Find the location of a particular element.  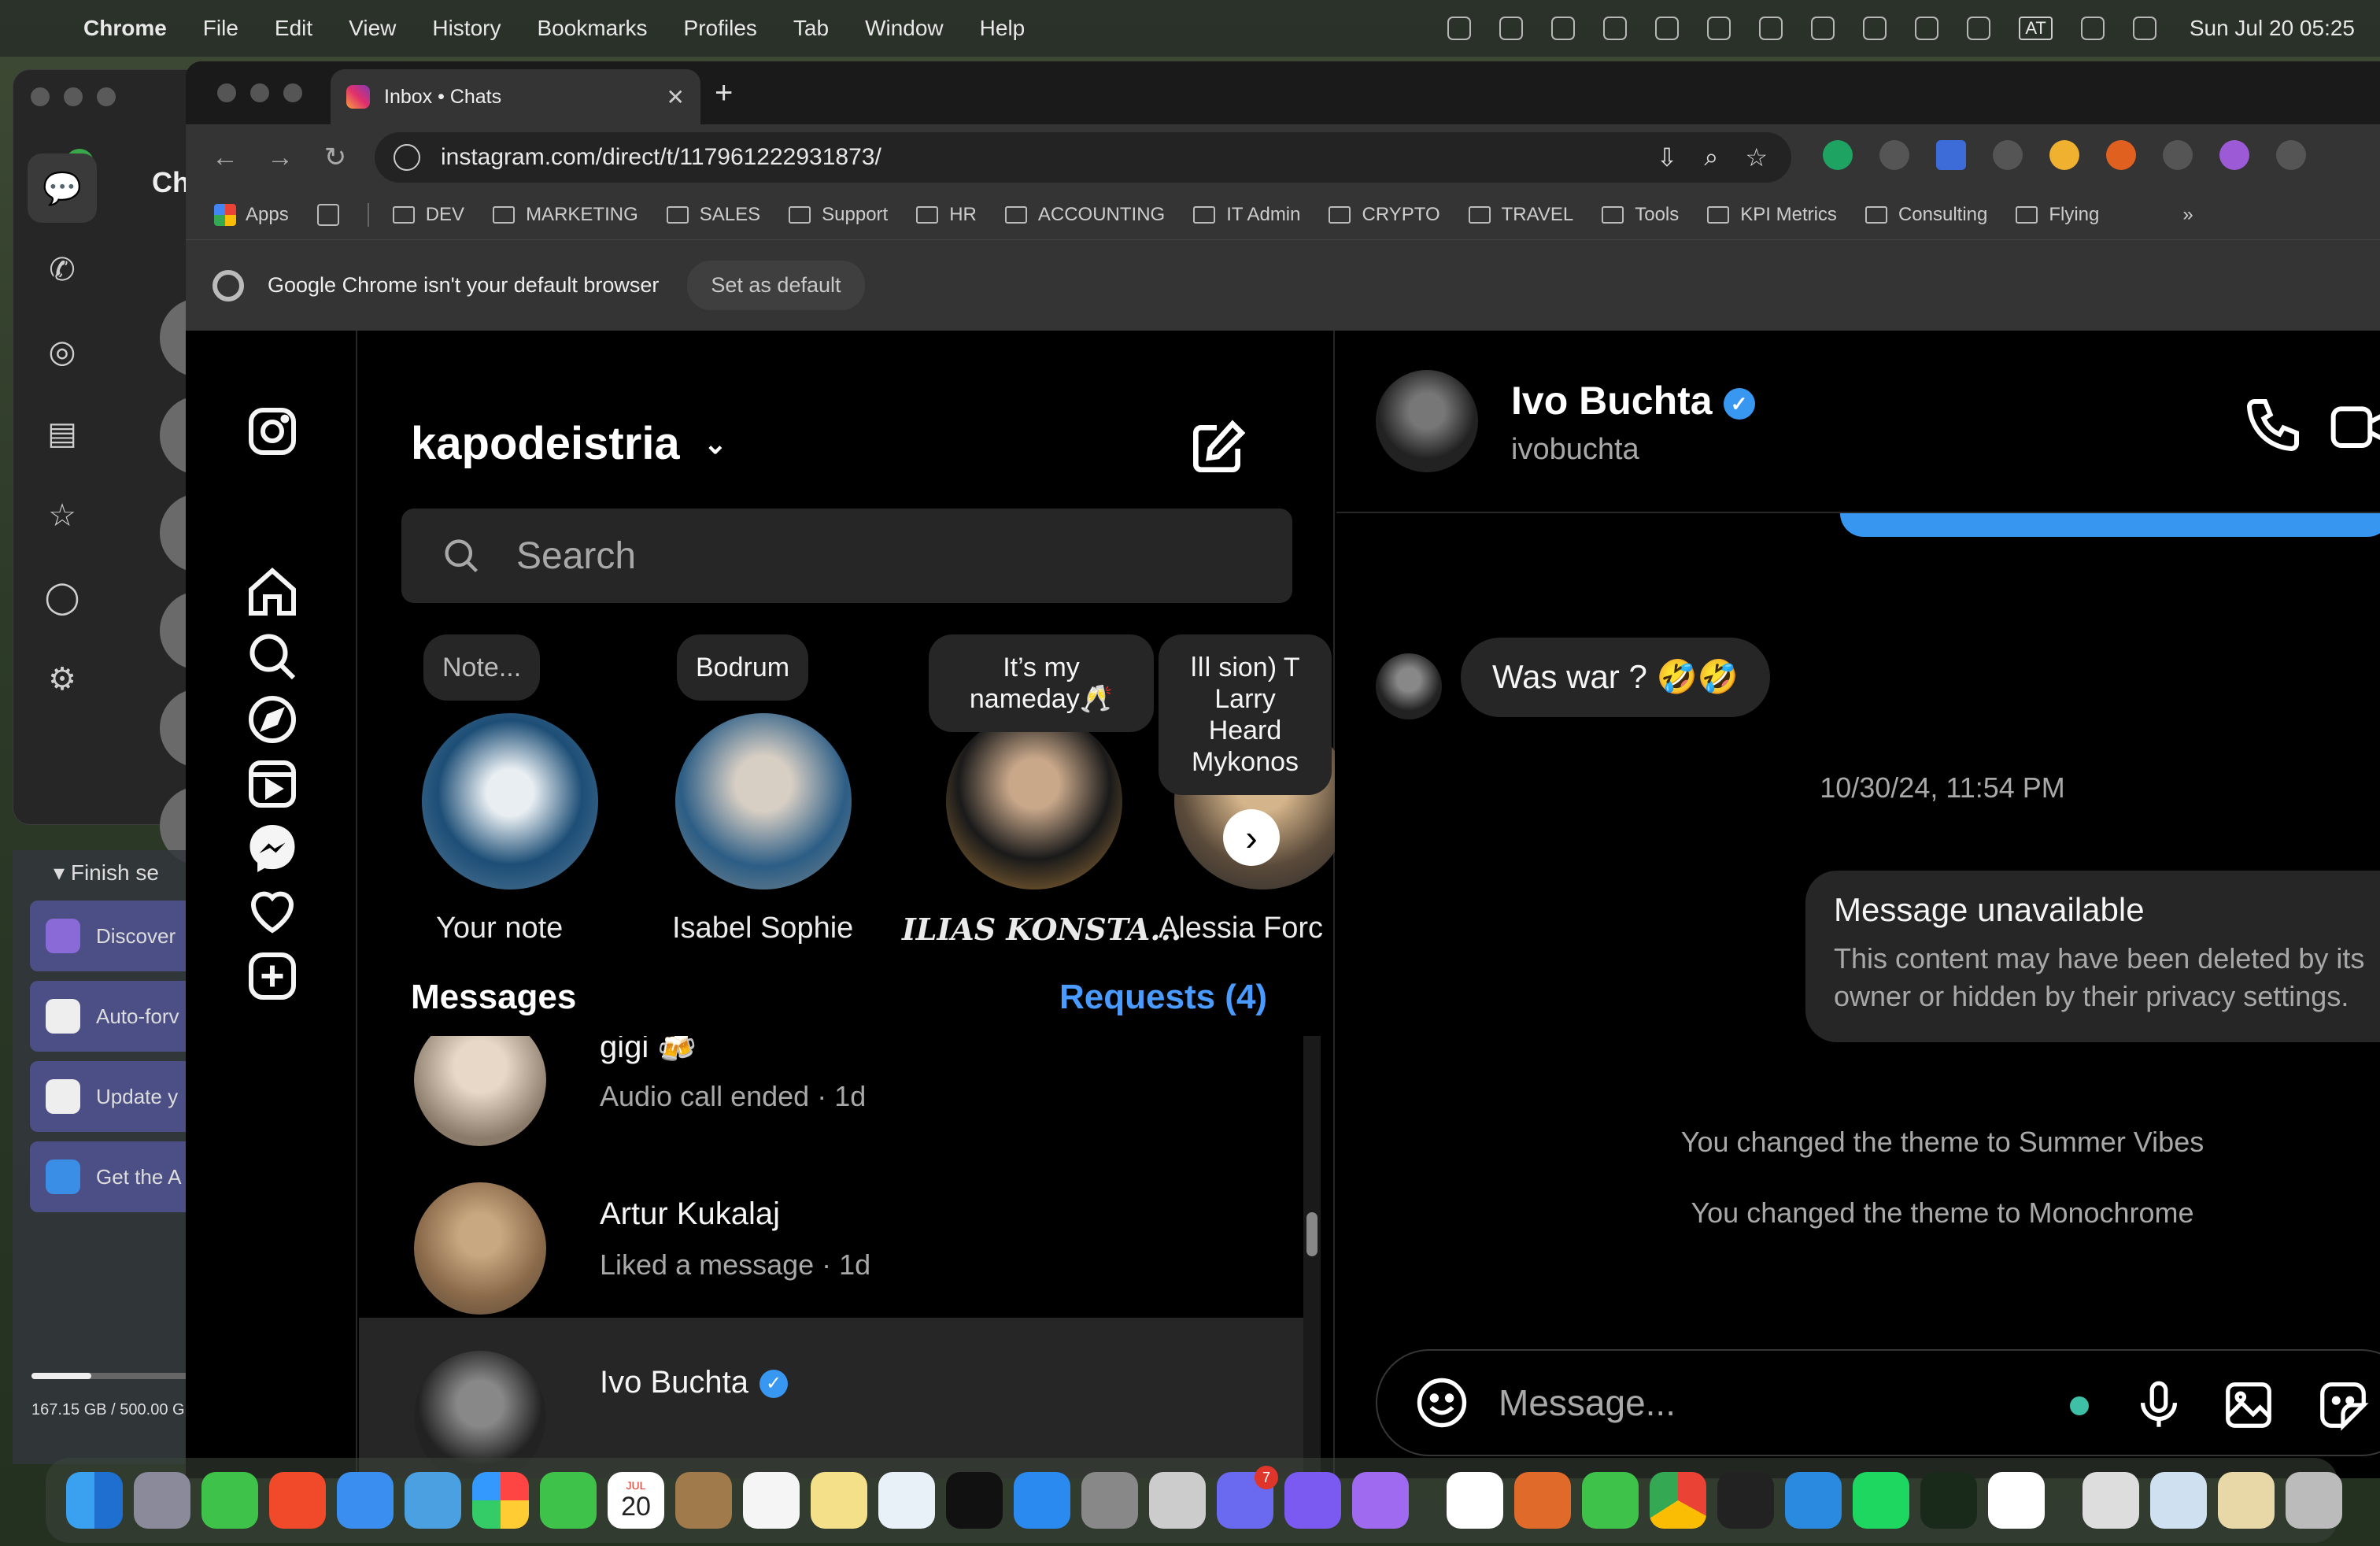

zoom-dot is located at coordinates (292, 93).